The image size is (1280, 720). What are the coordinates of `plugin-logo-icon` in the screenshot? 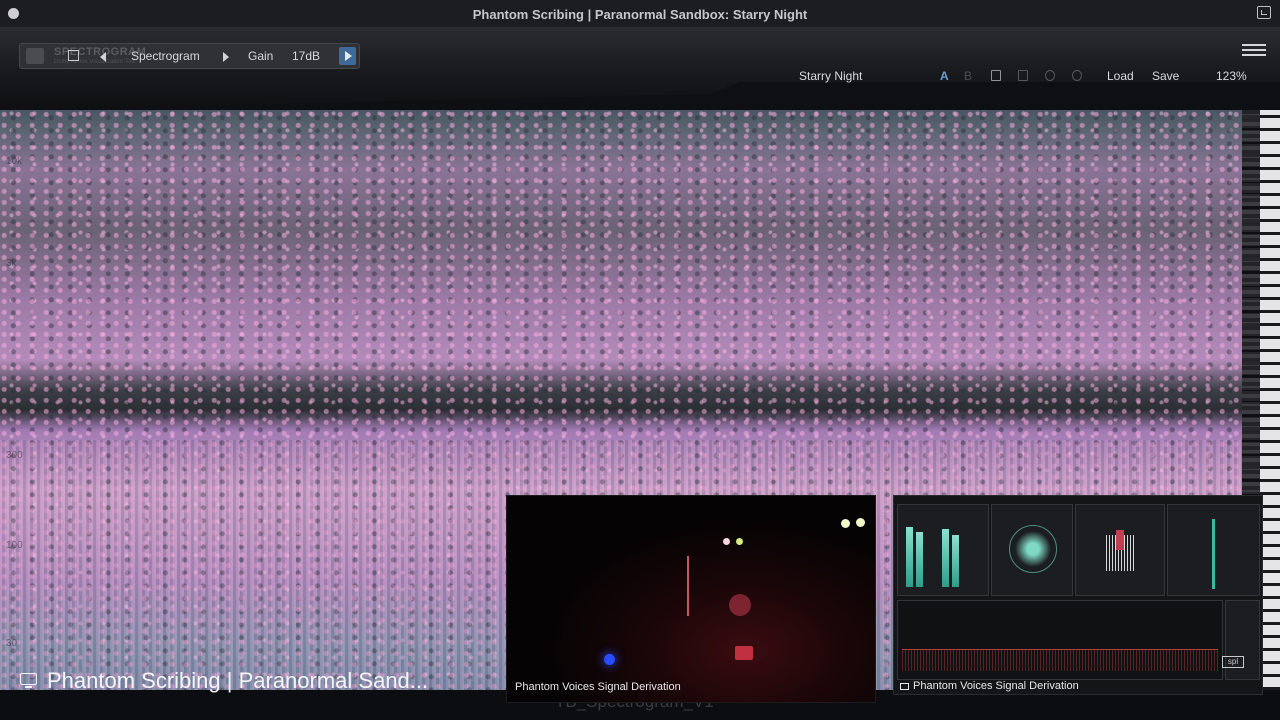 It's located at (35, 56).